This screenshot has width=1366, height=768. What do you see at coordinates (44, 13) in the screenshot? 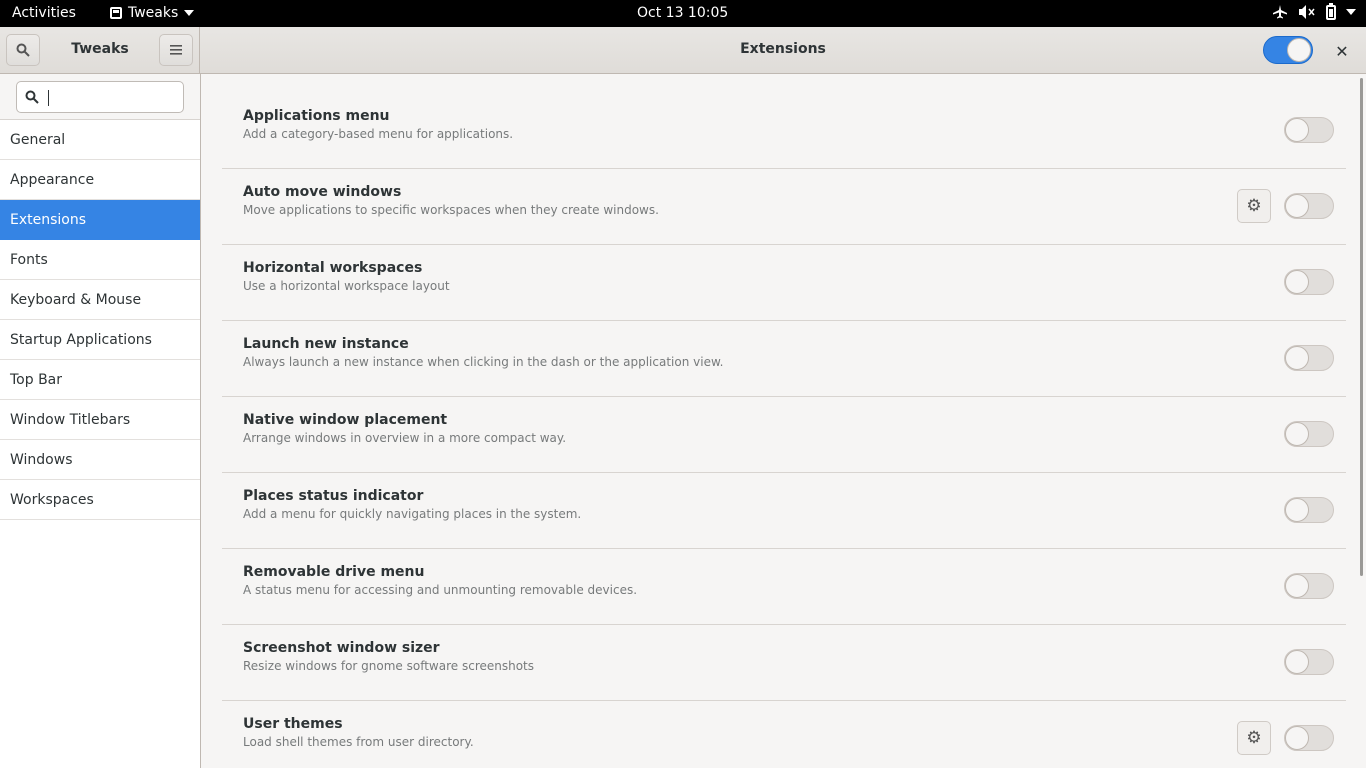
I see `activities-button: Activities` at bounding box center [44, 13].